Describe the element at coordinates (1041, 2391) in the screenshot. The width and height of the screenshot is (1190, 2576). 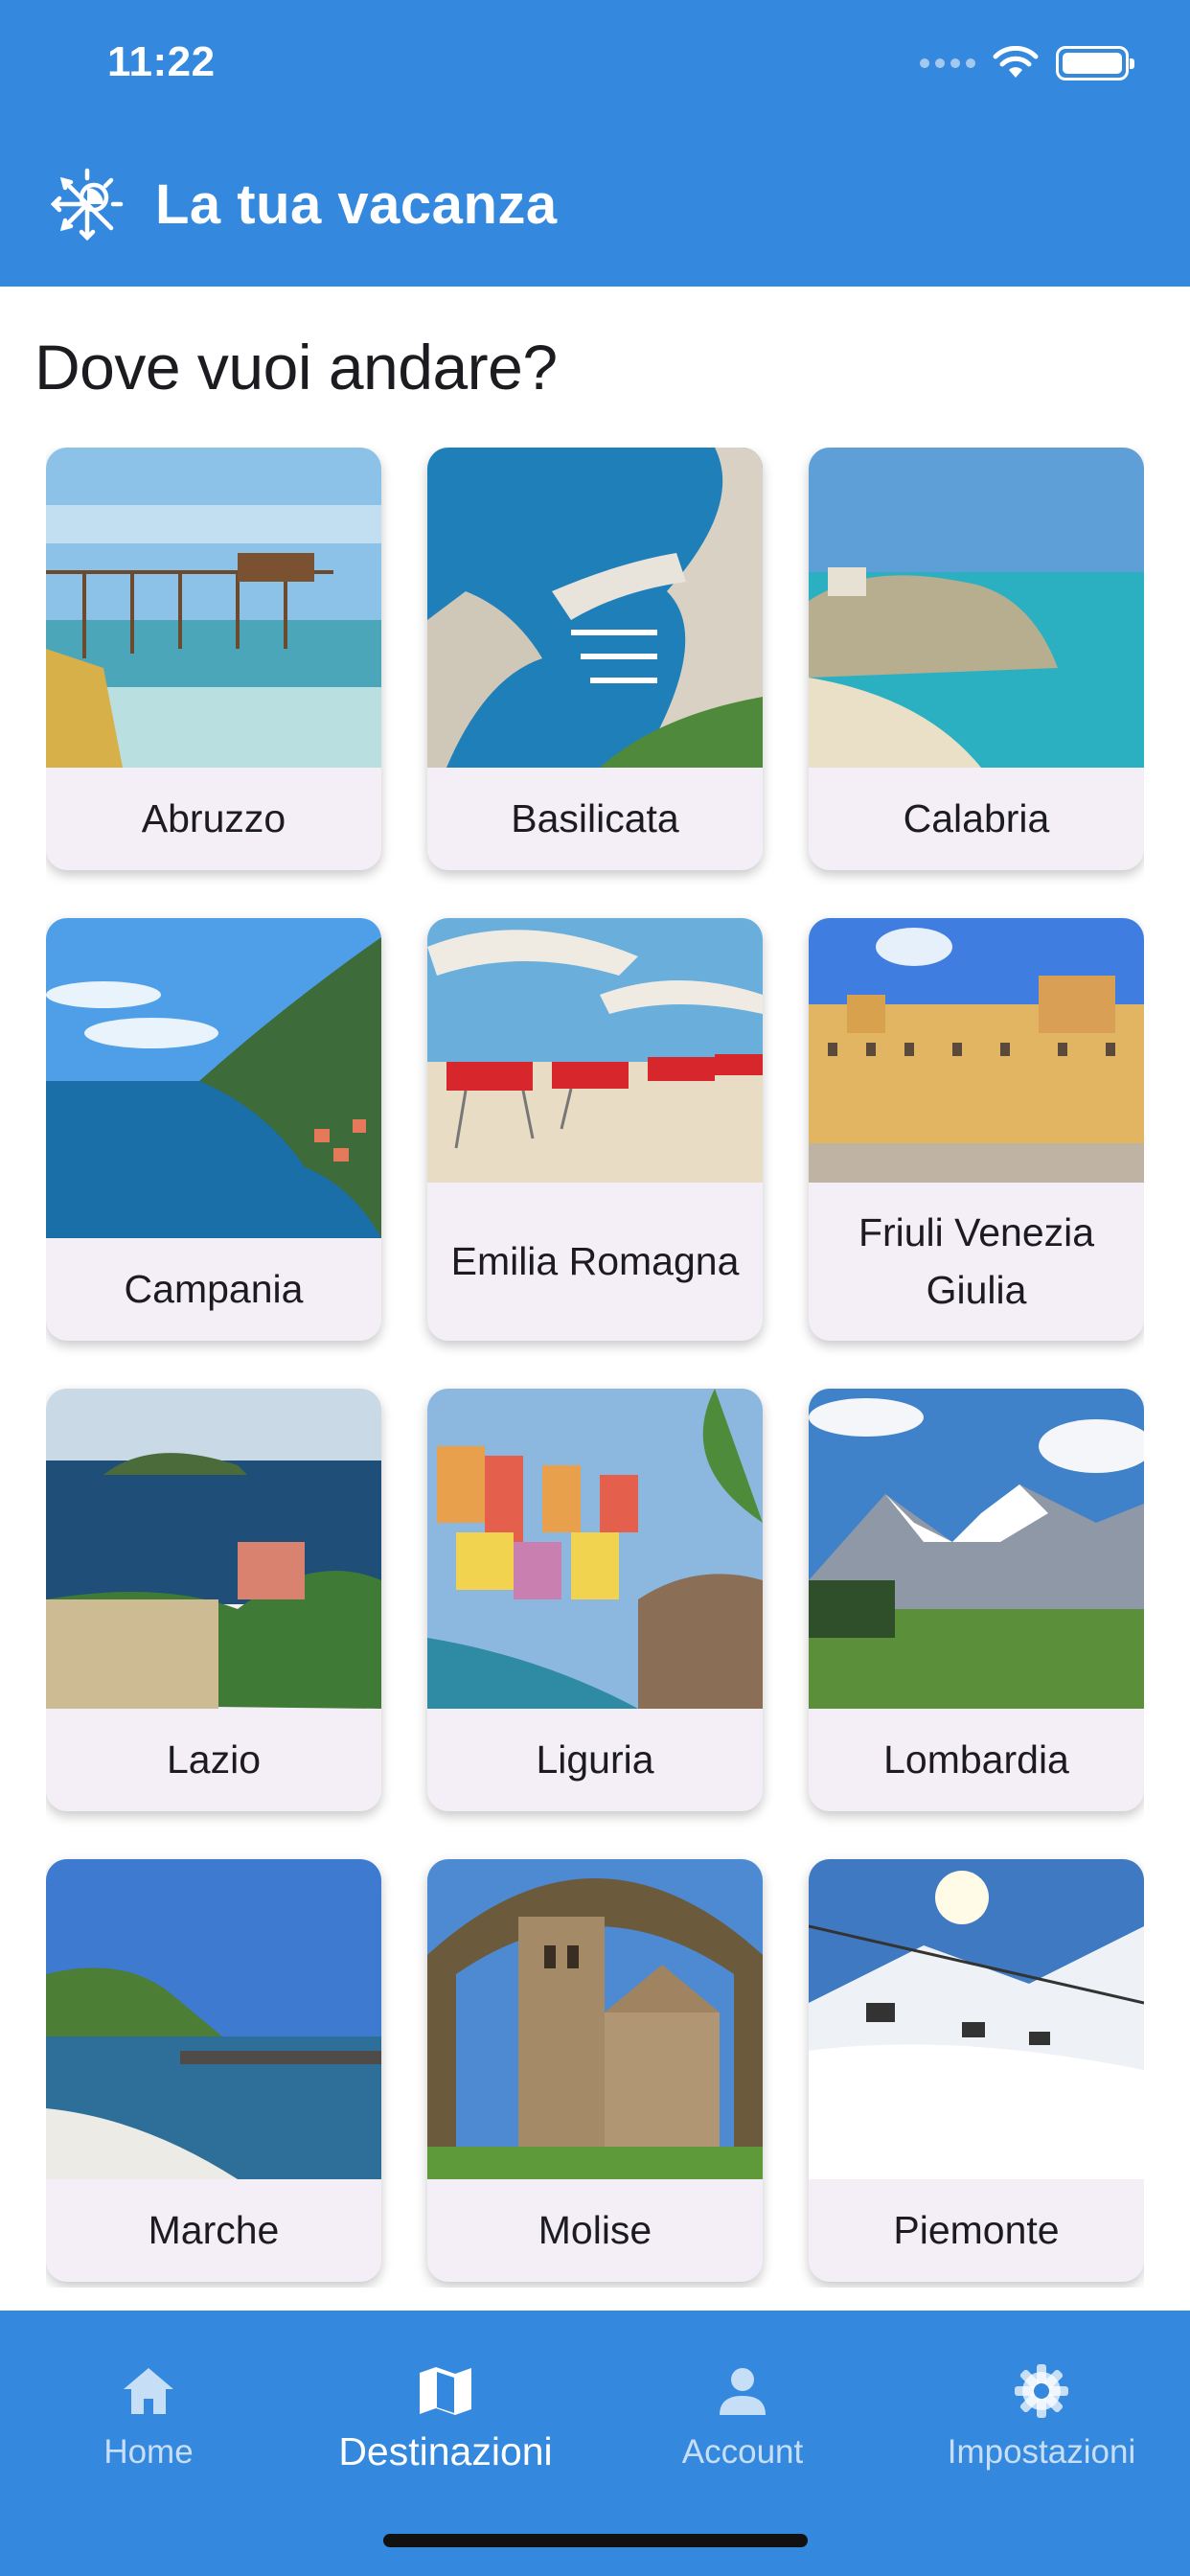
I see `gear-icon` at that location.